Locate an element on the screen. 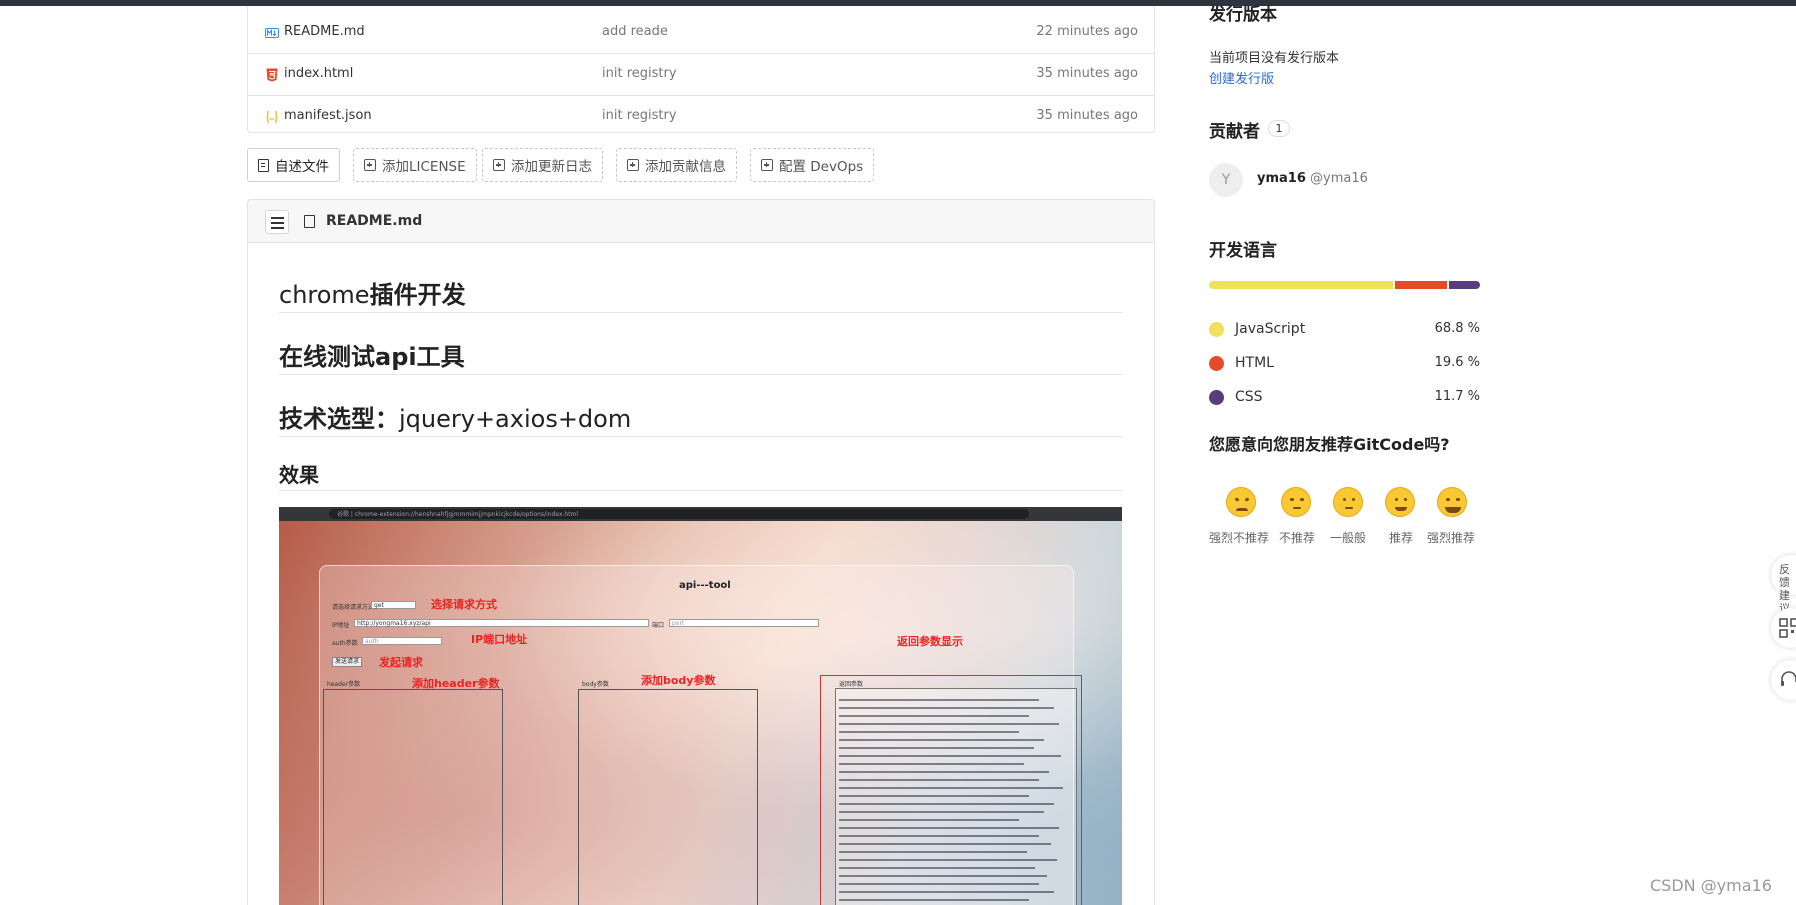  configure-devops-button: 配置 DevOps is located at coordinates (812, 165).